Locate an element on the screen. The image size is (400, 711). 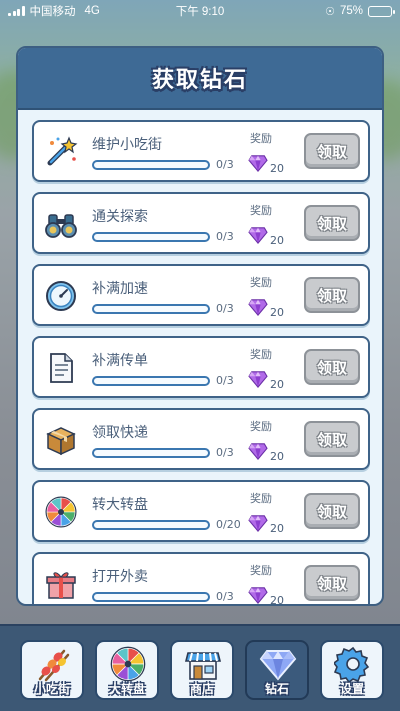
bottom-nav: 小吃街 大转盘 商店 钻石 设置 is located at coordinates (200, 667).